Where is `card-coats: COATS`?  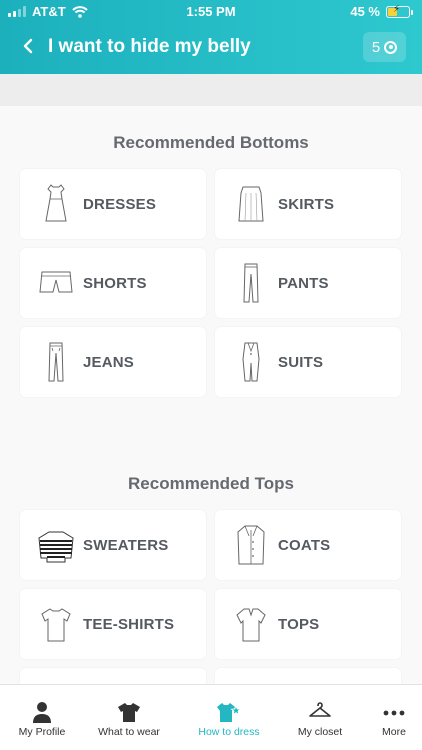 card-coats: COATS is located at coordinates (308, 545).